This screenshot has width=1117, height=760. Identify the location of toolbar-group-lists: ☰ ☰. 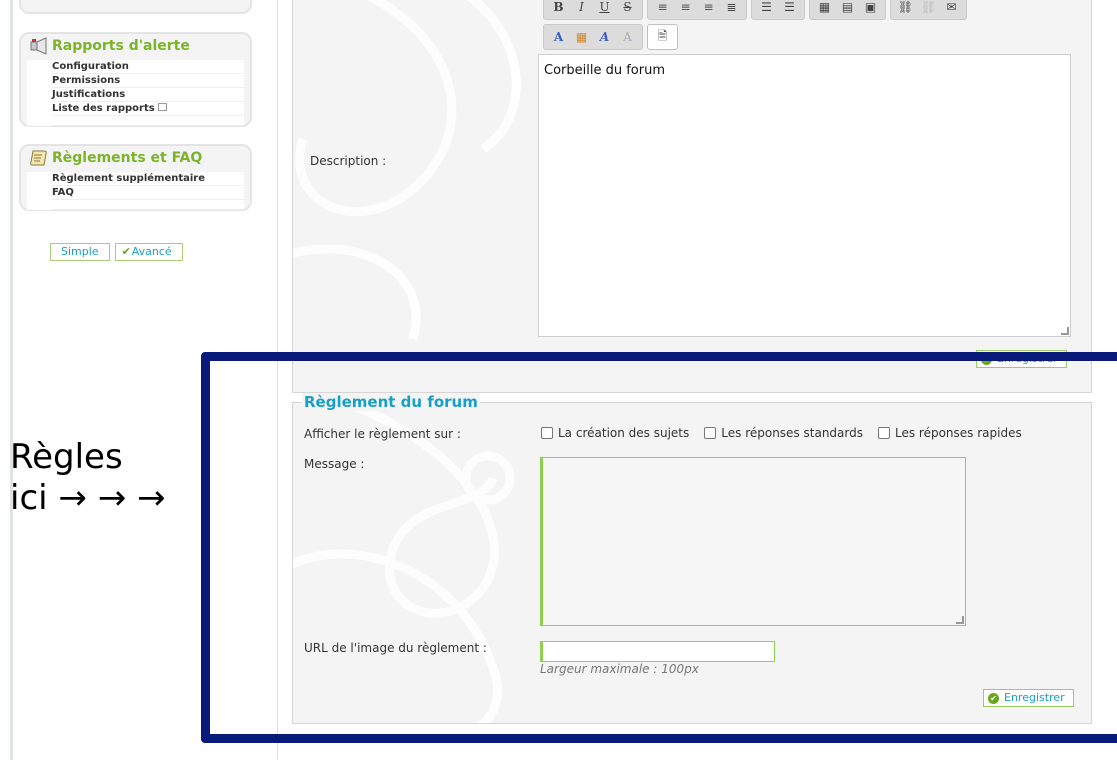
(778, 10).